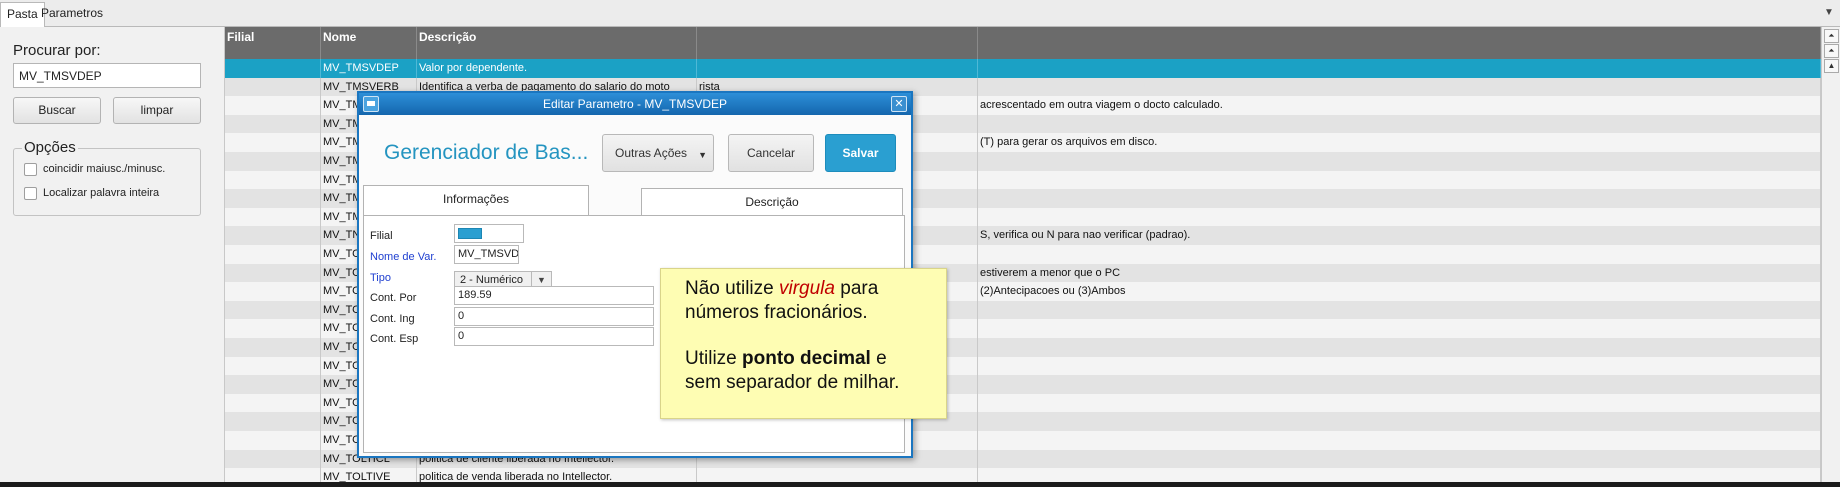 Image resolution: width=1840 pixels, height=487 pixels. Describe the element at coordinates (554, 295) in the screenshot. I see `cont-por-field: 189.59` at that location.